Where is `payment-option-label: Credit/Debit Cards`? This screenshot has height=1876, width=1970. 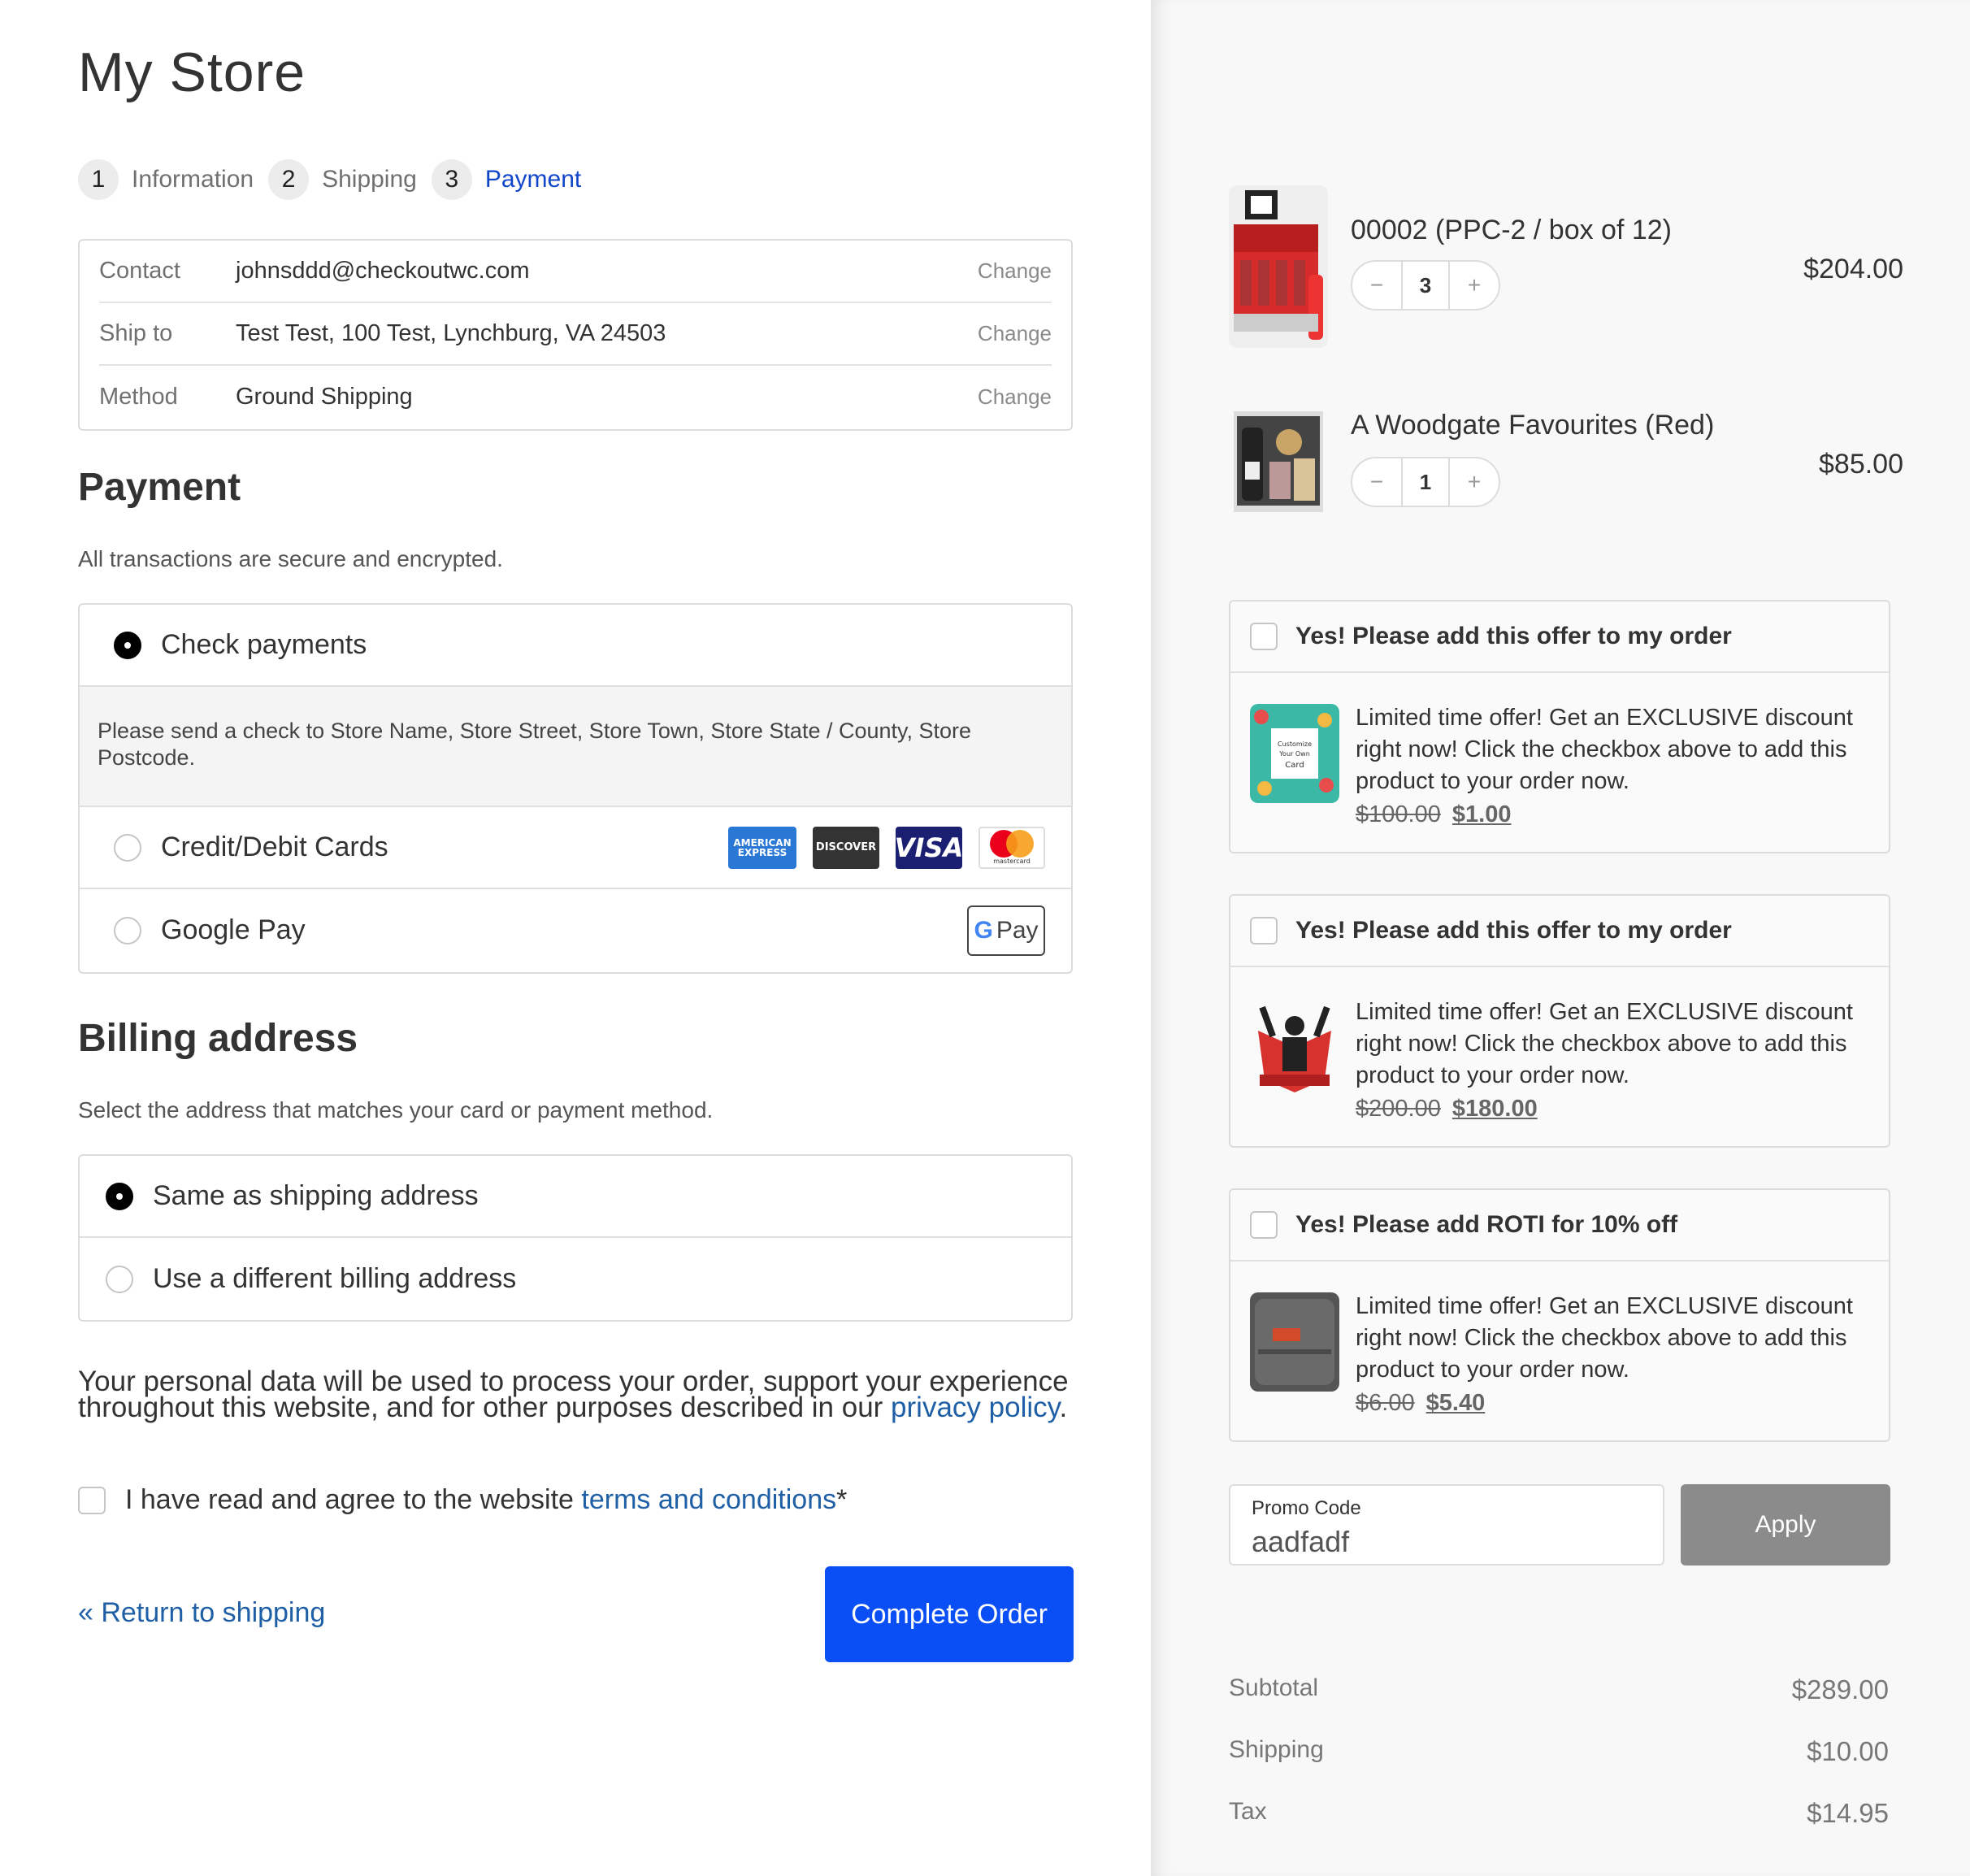 payment-option-label: Credit/Debit Cards is located at coordinates (274, 847).